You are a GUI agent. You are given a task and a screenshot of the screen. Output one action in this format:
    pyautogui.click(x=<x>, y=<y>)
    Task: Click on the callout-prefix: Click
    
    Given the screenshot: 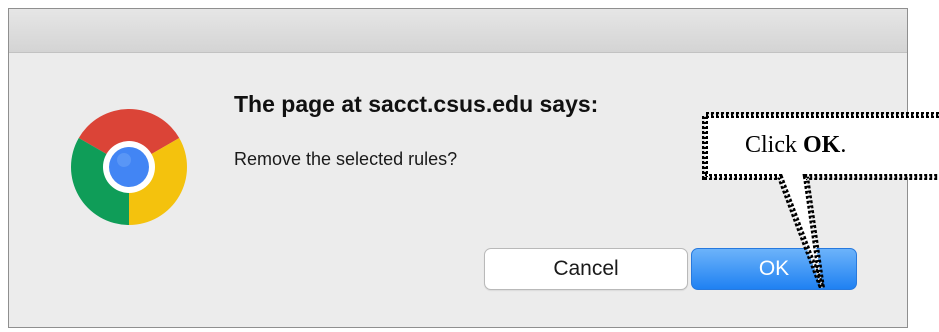 What is the action you would take?
    pyautogui.click(x=771, y=144)
    